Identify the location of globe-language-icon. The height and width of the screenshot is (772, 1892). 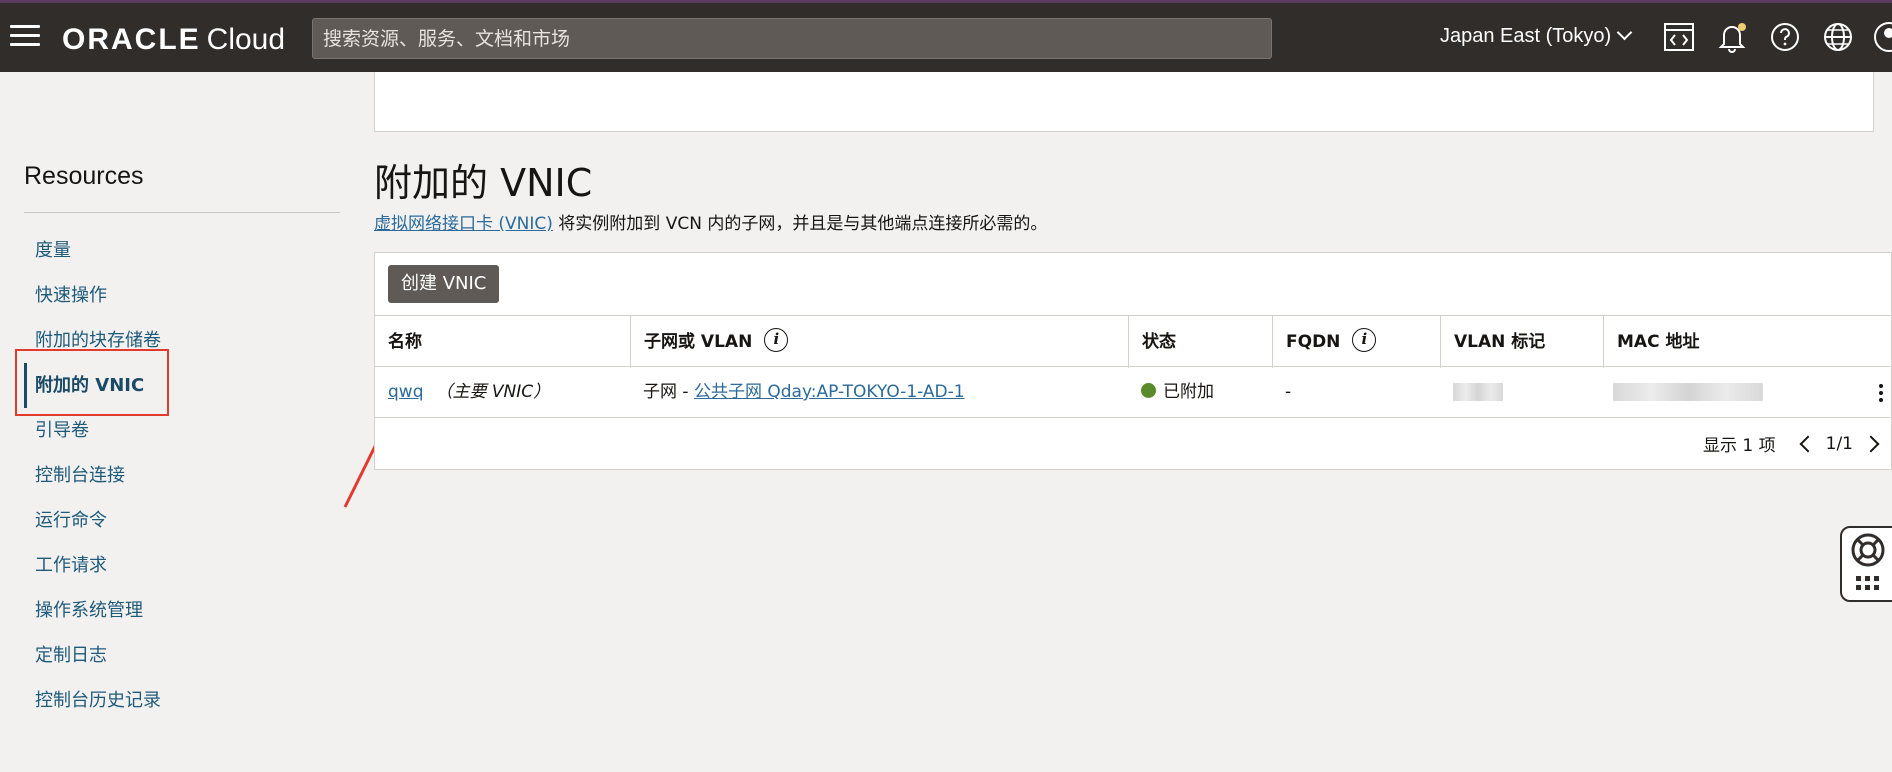
(1838, 37).